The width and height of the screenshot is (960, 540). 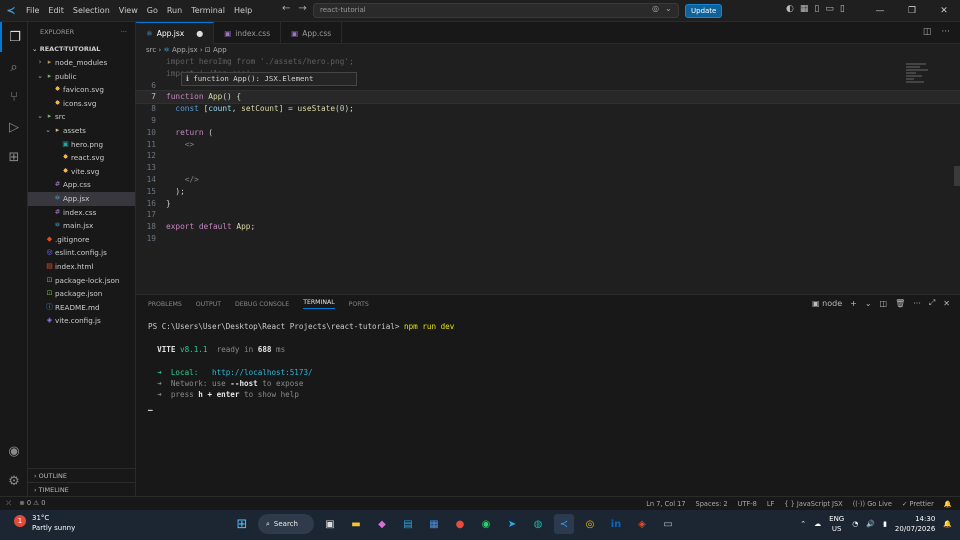 I want to click on volume-icon: 🔊, so click(x=870, y=524).